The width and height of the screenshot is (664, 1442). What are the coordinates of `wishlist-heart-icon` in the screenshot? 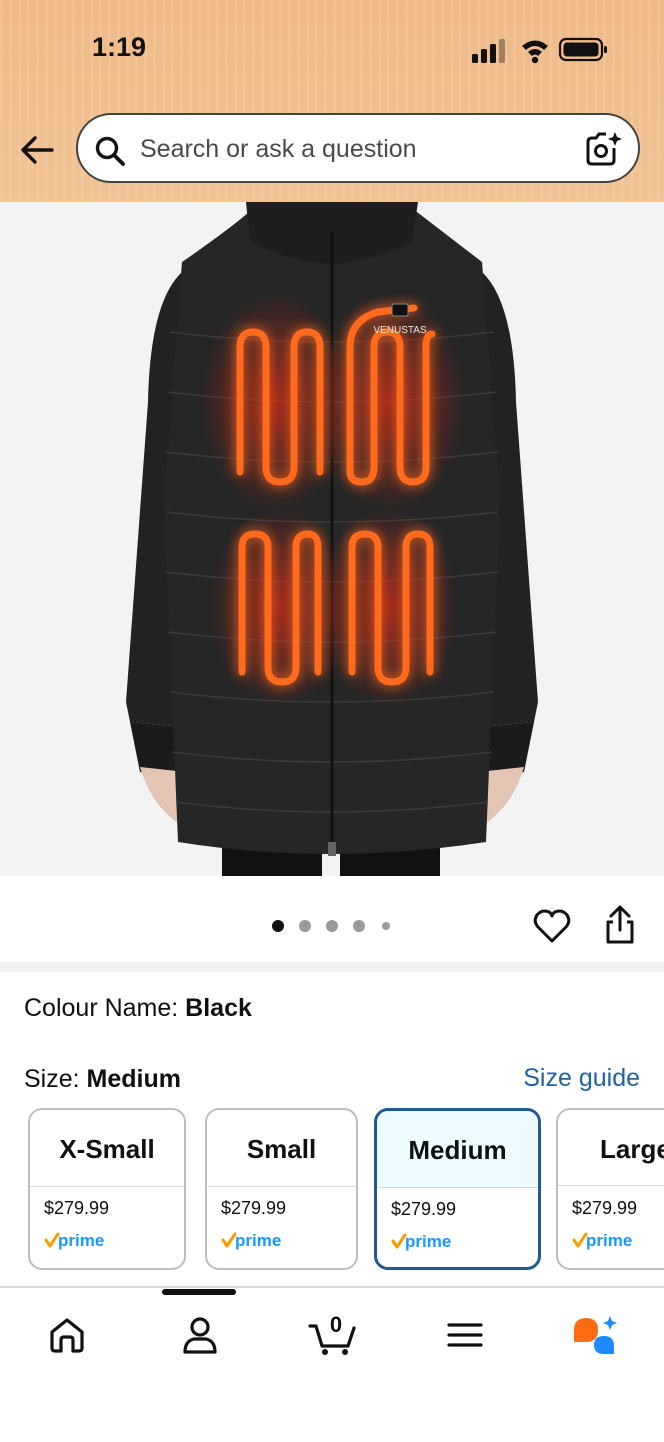 It's located at (552, 926).